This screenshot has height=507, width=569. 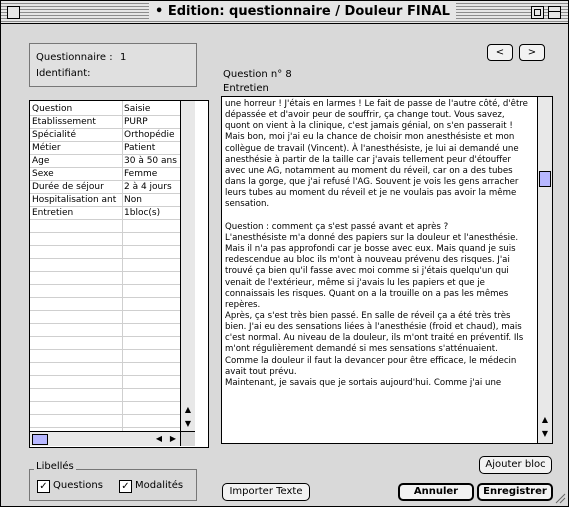 I want to click on row-question: Entretien, so click(x=53, y=213).